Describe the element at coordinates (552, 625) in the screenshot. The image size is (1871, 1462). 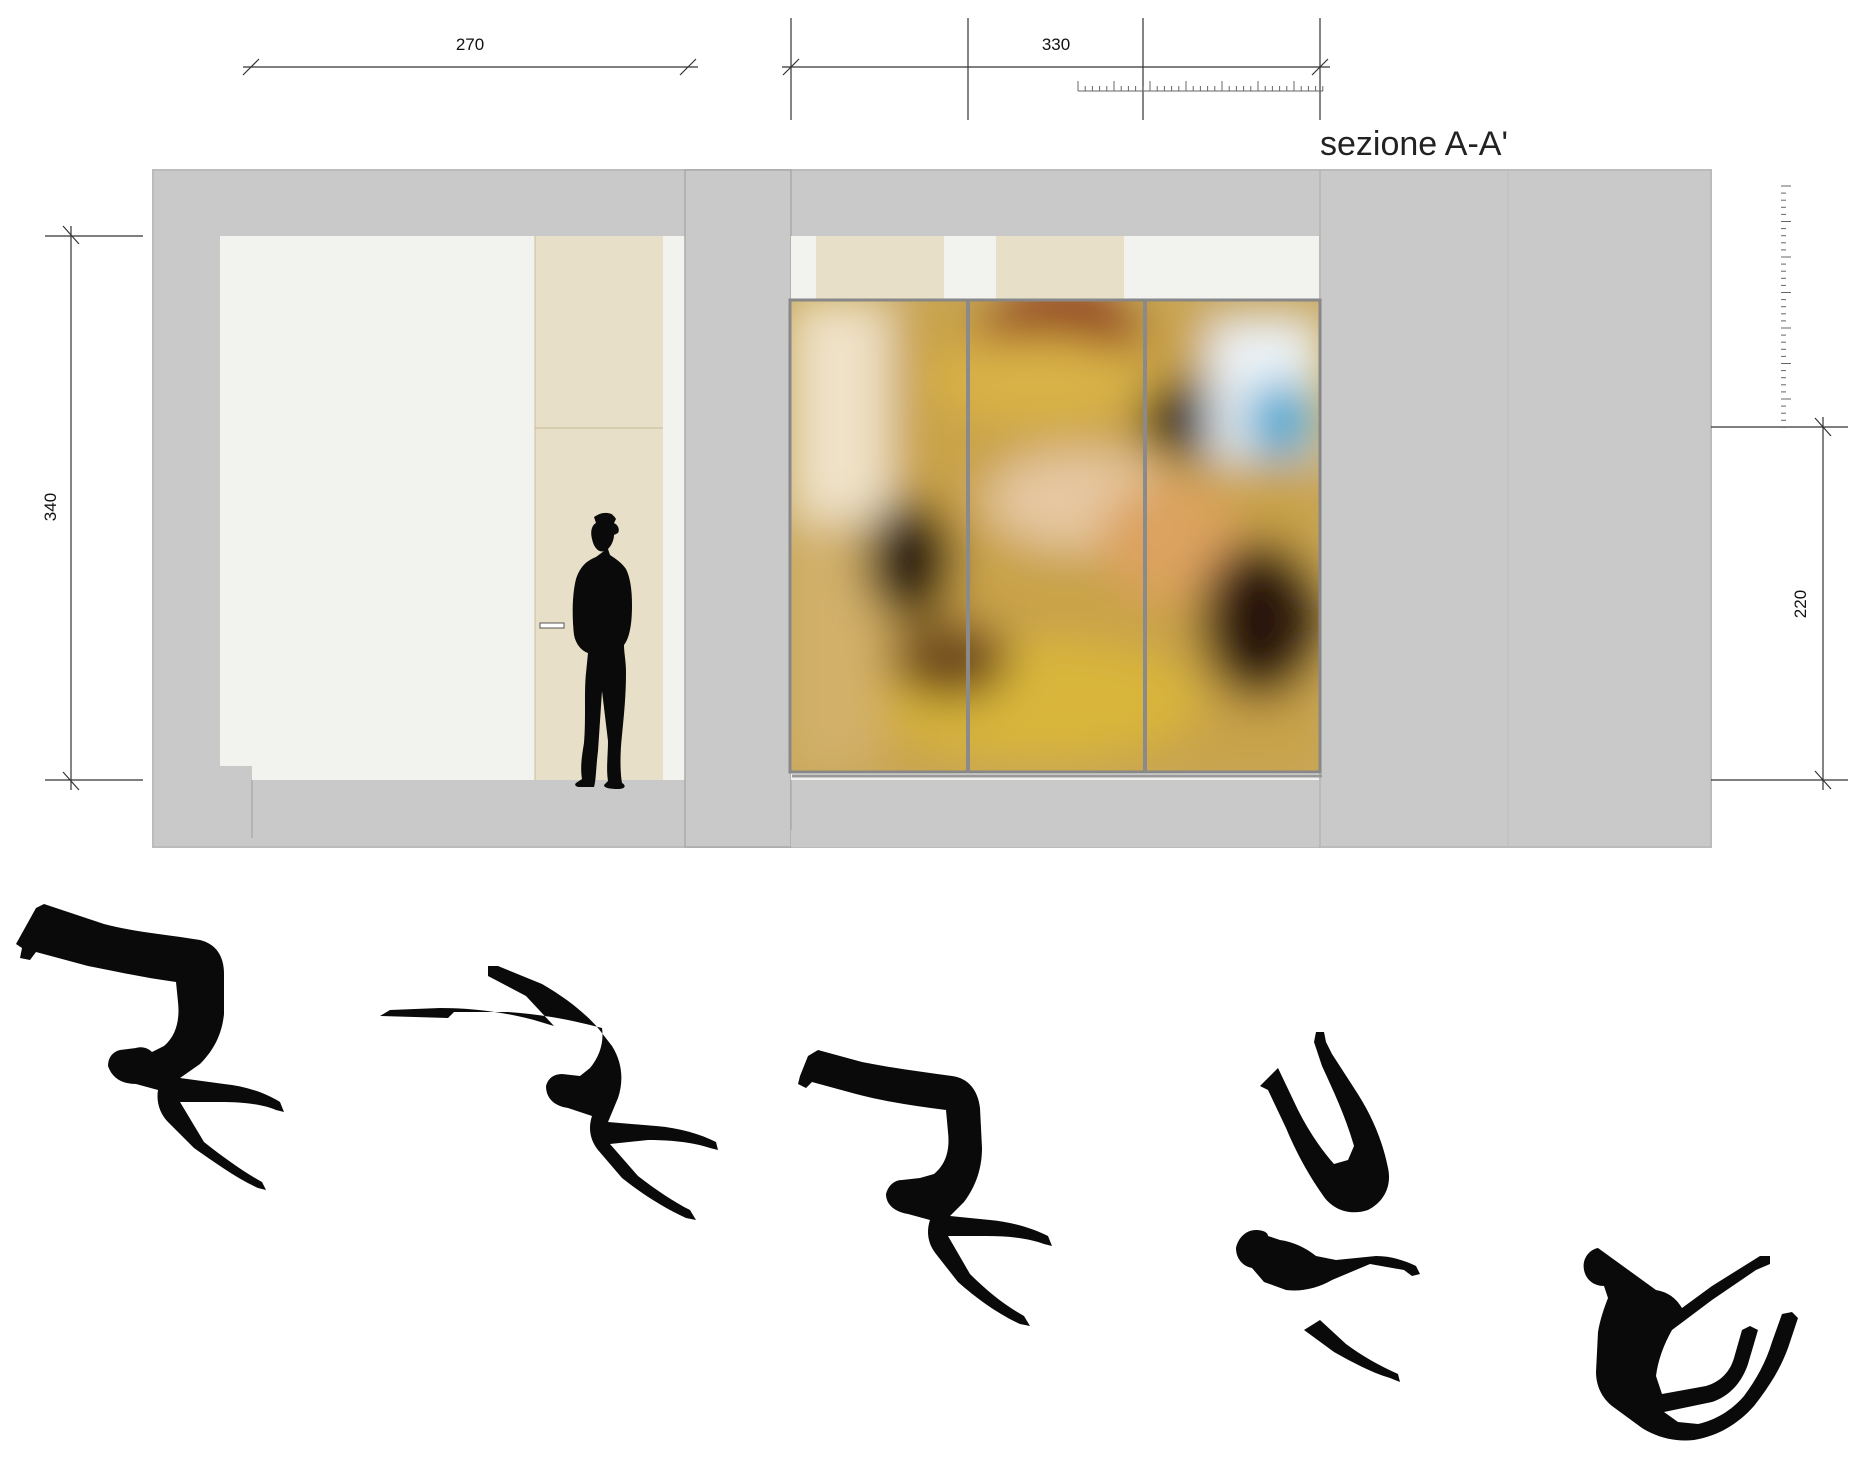
I see `door-handle-icon` at that location.